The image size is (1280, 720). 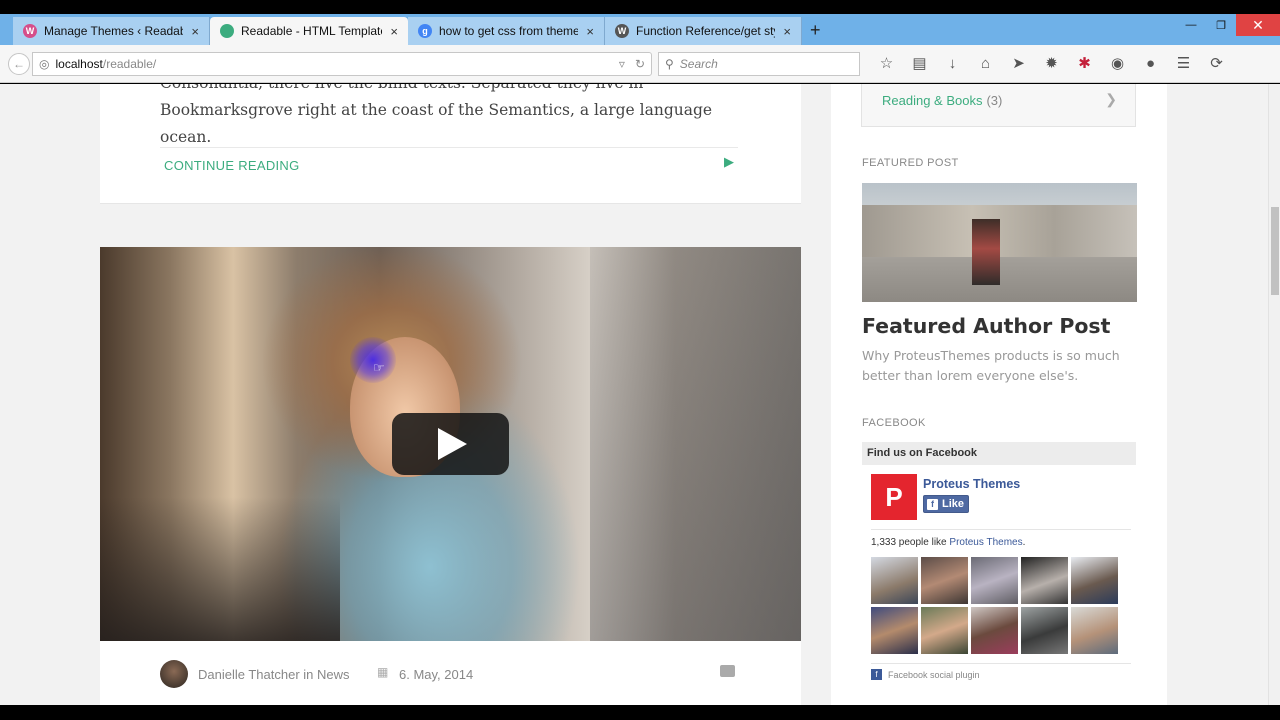 What do you see at coordinates (379, 367) in the screenshot?
I see `hand-cursor-icon: ☞` at bounding box center [379, 367].